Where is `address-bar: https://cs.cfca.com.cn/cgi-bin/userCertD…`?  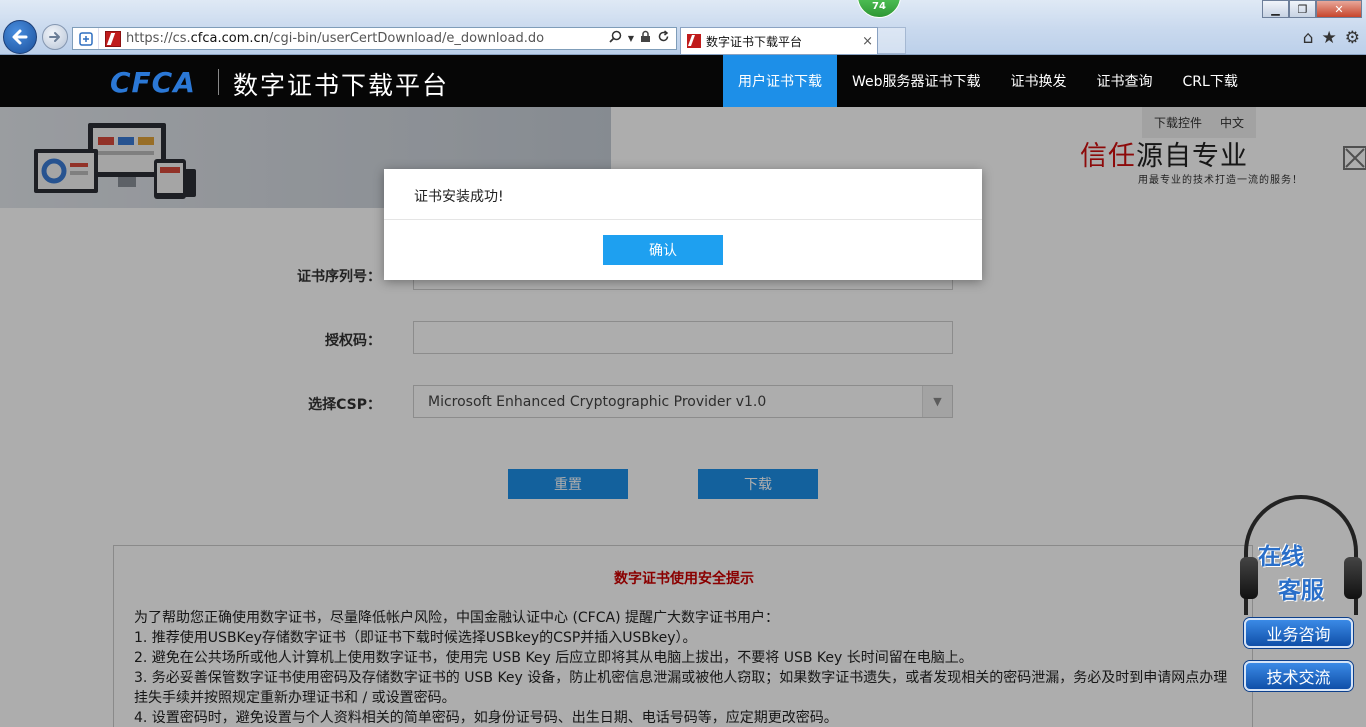 address-bar: https://cs.cfca.com.cn/cgi-bin/userCertD… is located at coordinates (374, 38).